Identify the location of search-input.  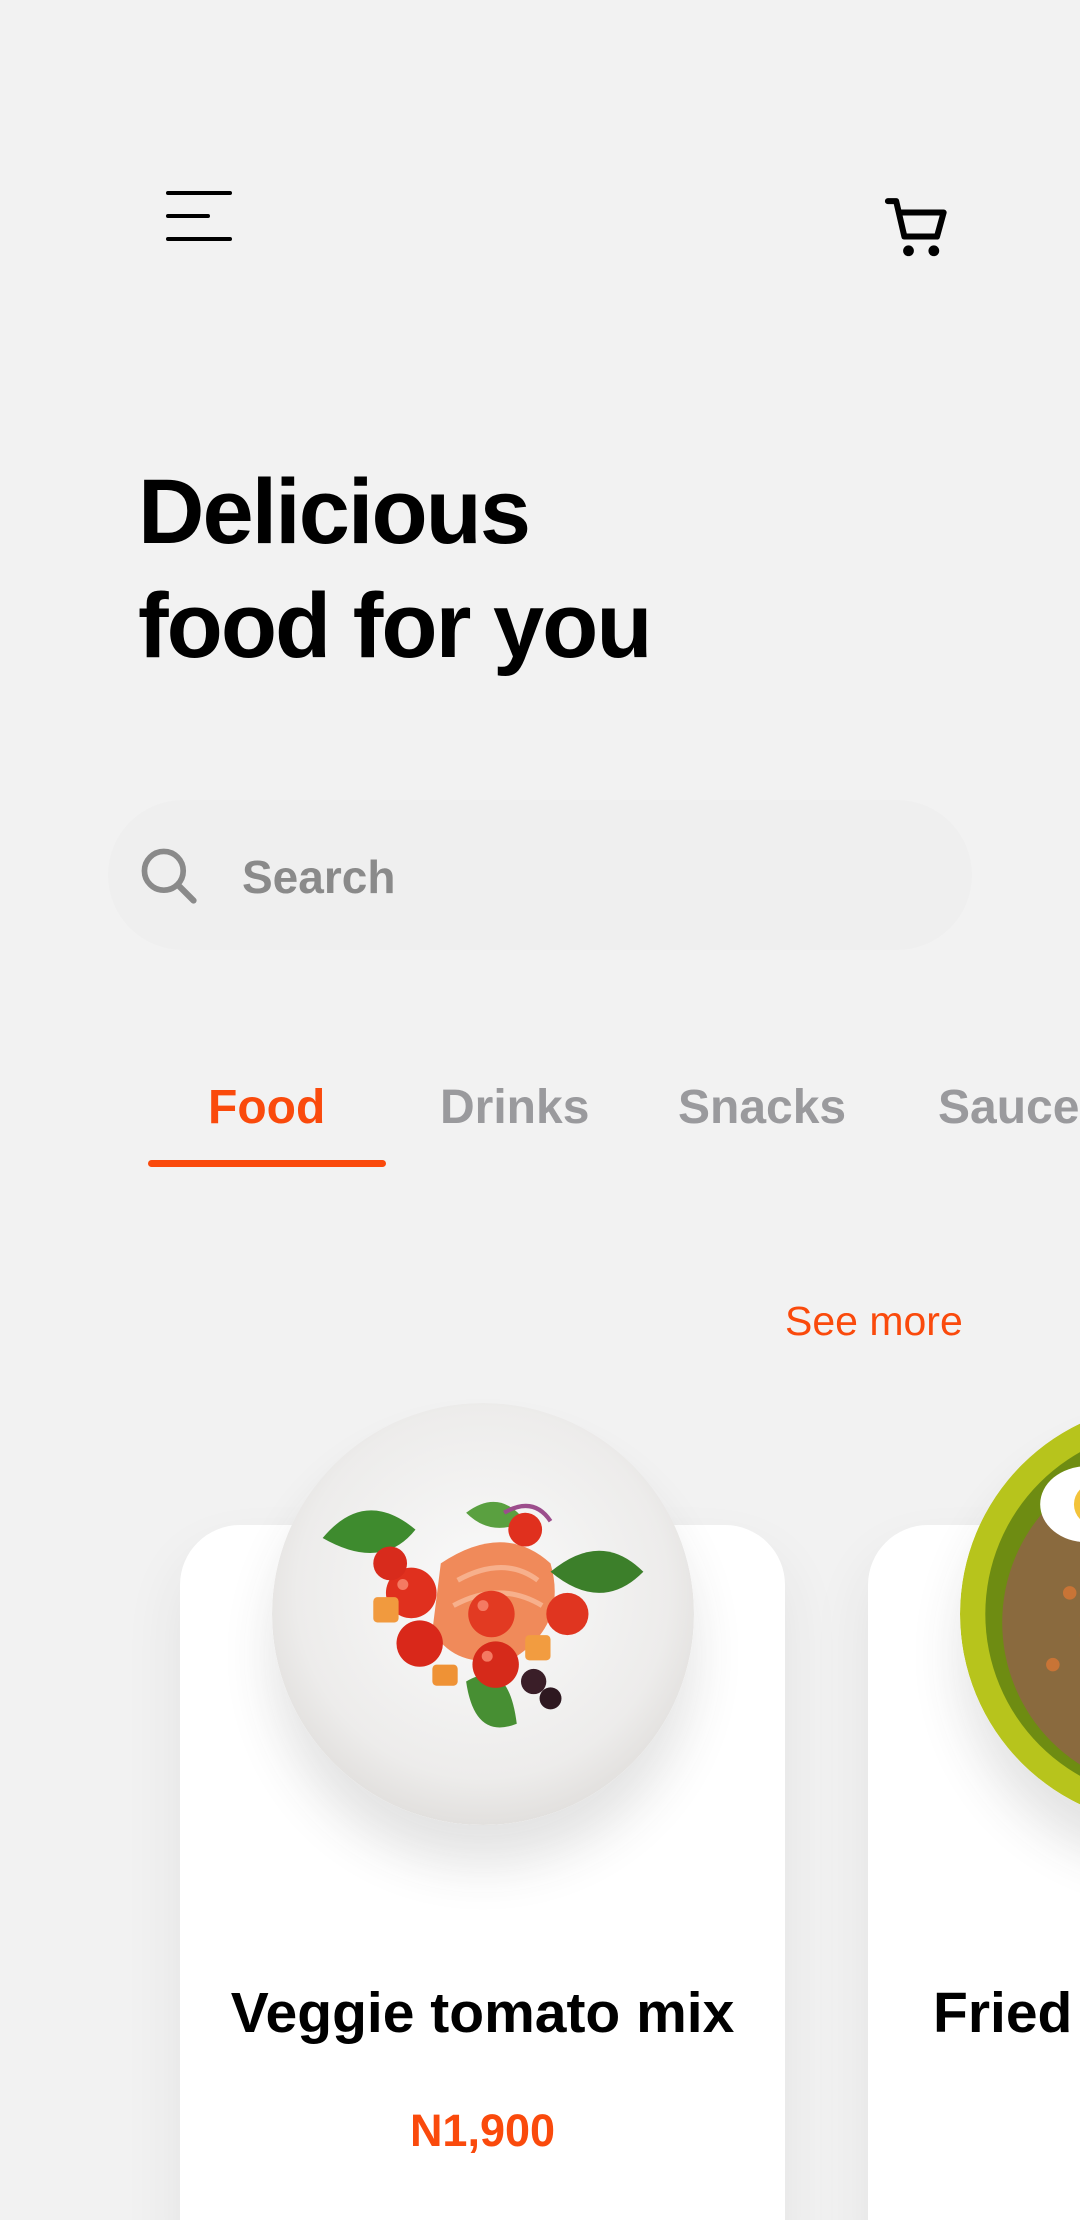
(582, 877).